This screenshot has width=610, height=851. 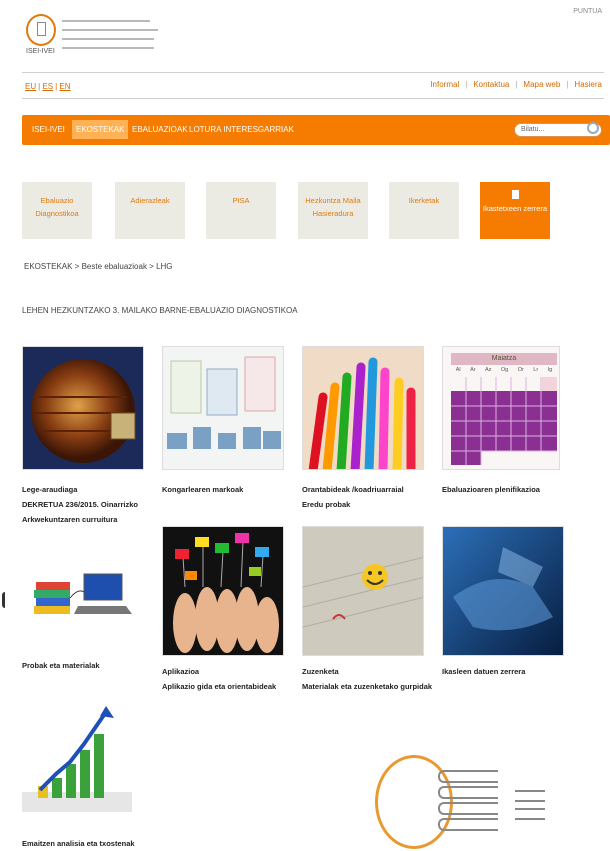 What do you see at coordinates (61, 665) in the screenshot?
I see `caption-line: Probak eta materialak` at bounding box center [61, 665].